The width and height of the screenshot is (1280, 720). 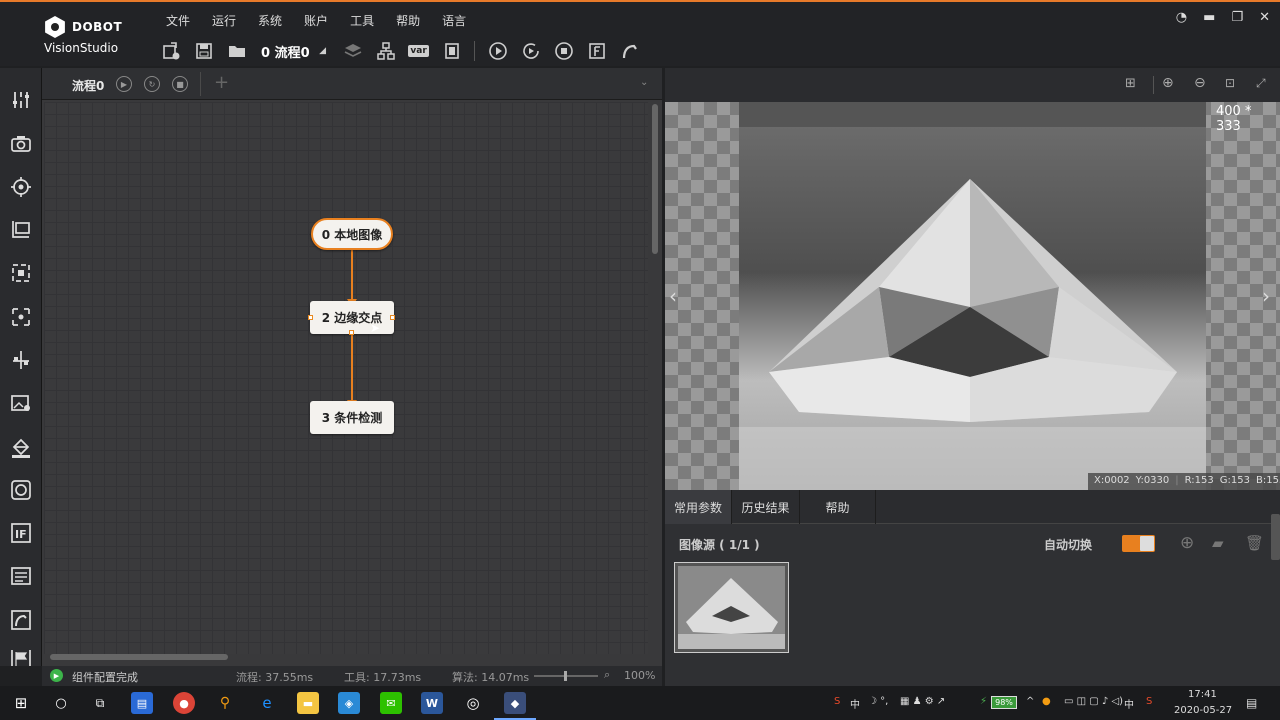 I want to click on flow-run-icon: ▶, so click(x=124, y=84).